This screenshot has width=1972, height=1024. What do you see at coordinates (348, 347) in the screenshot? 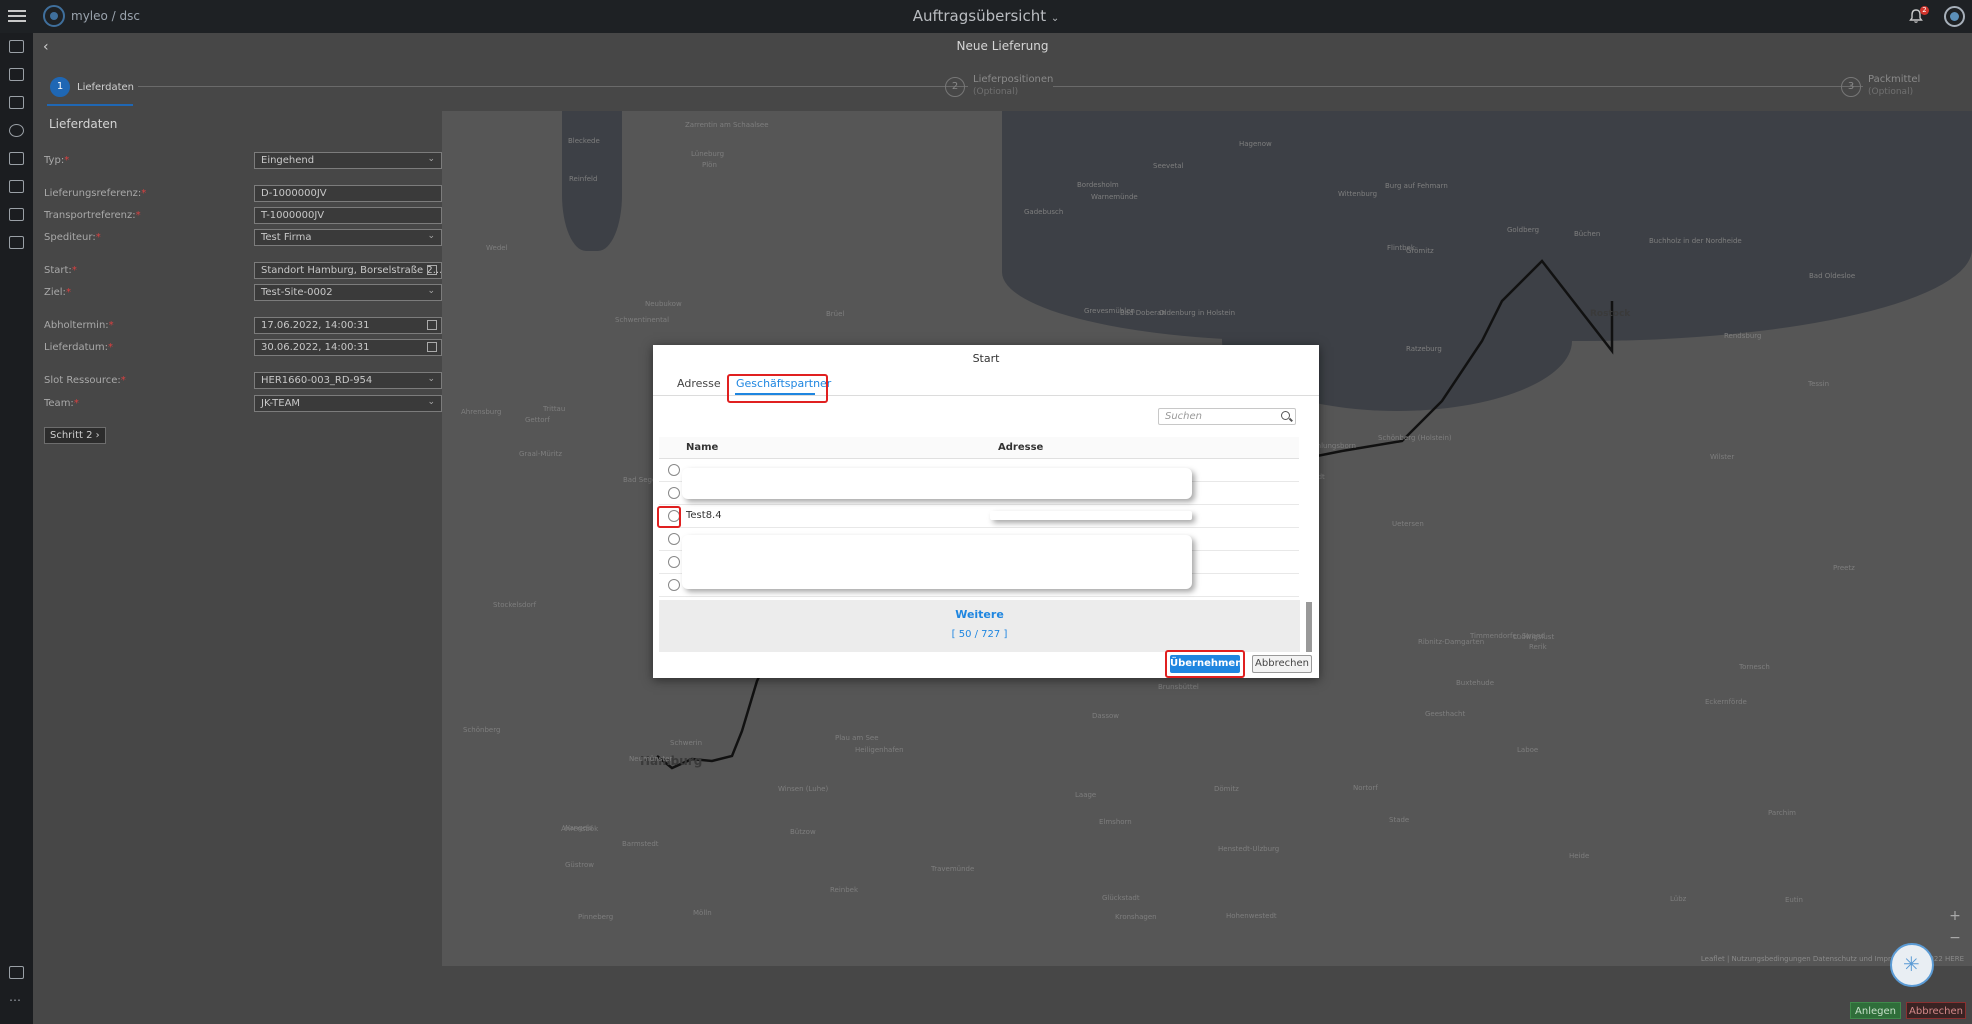
I see `lieferdatum-input: 30.06.2022, 14:00:31` at bounding box center [348, 347].